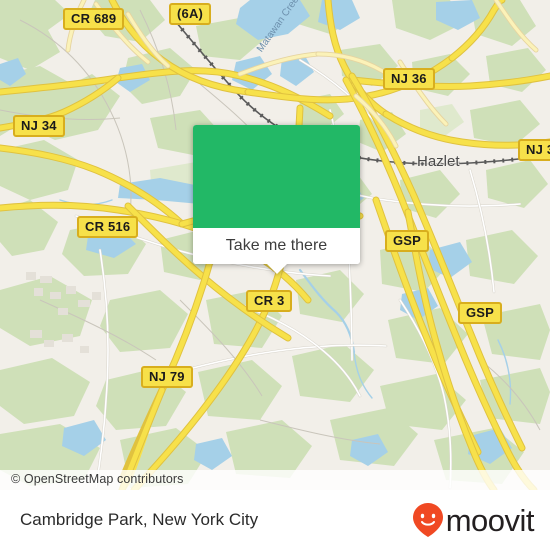 This screenshot has height=550, width=550. What do you see at coordinates (94, 19) in the screenshot?
I see `shield-cr-689: CR 689` at bounding box center [94, 19].